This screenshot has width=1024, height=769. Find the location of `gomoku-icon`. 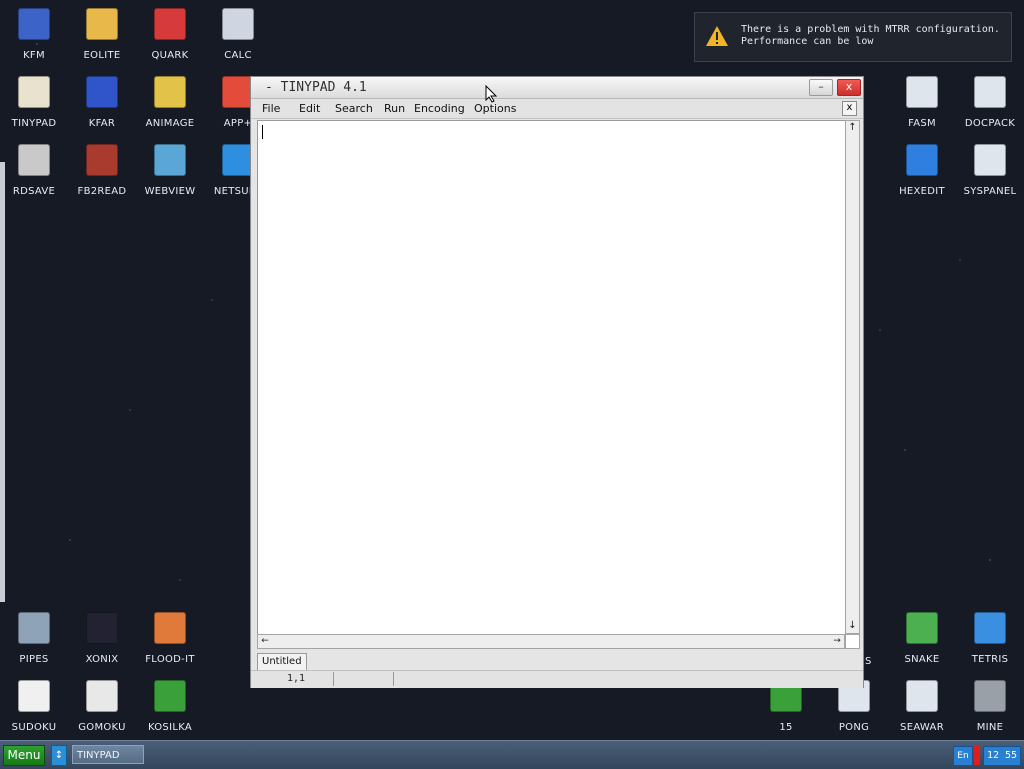

gomoku-icon is located at coordinates (102, 696).